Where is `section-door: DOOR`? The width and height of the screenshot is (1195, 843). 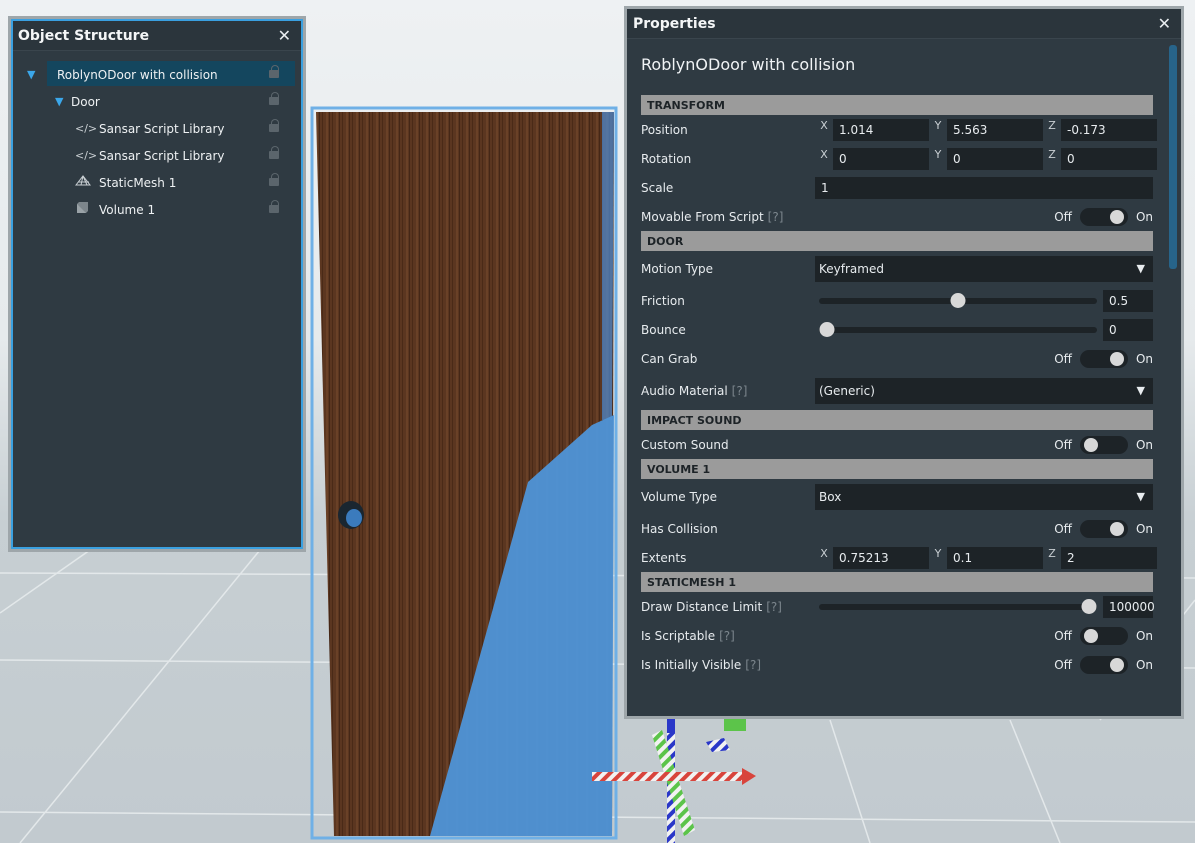
section-door: DOOR is located at coordinates (897, 241).